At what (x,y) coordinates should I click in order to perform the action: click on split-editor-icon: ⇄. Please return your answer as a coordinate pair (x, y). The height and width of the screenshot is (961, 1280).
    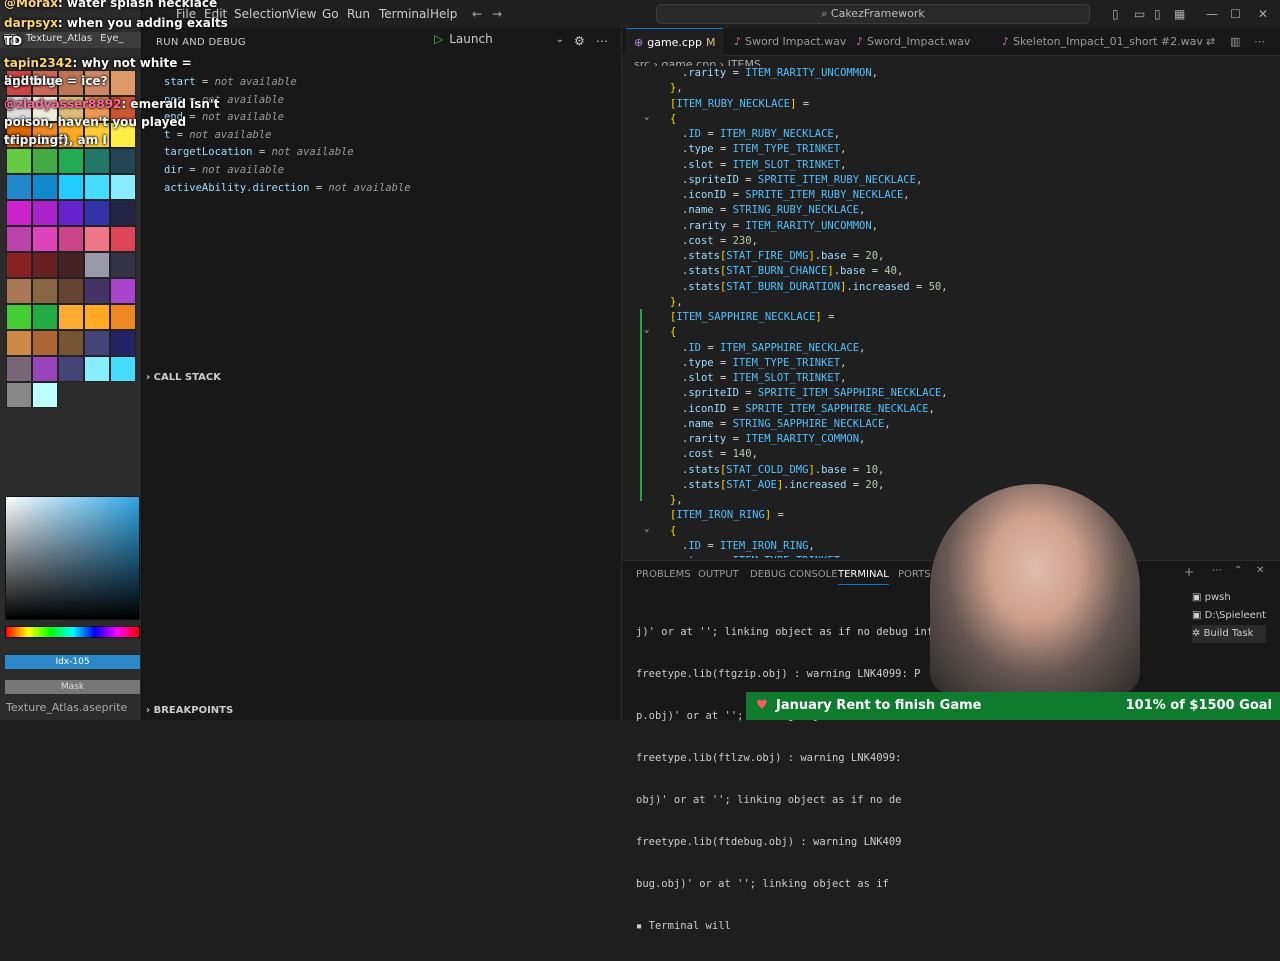
    Looking at the image, I should click on (1210, 42).